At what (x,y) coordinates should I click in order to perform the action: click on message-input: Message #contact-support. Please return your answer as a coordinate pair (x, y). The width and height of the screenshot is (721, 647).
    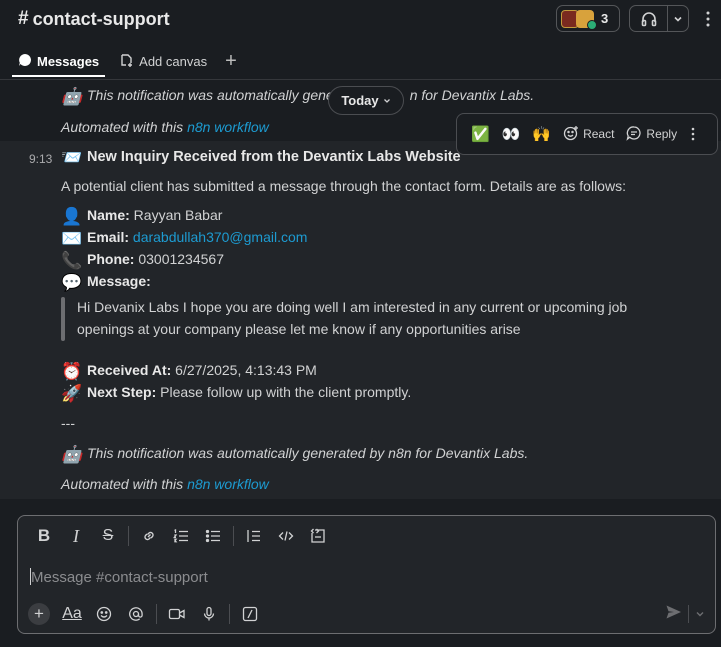
    Looking at the image, I should click on (119, 577).